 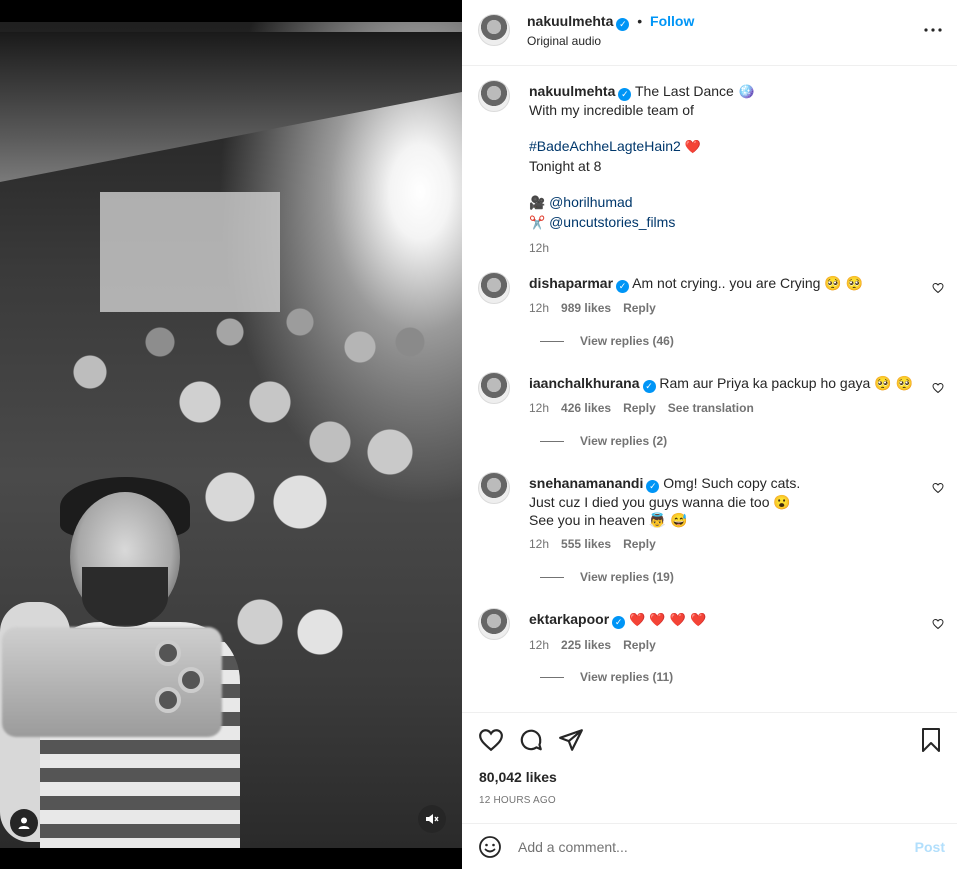 What do you see at coordinates (491, 741) in the screenshot?
I see `heart-icon` at bounding box center [491, 741].